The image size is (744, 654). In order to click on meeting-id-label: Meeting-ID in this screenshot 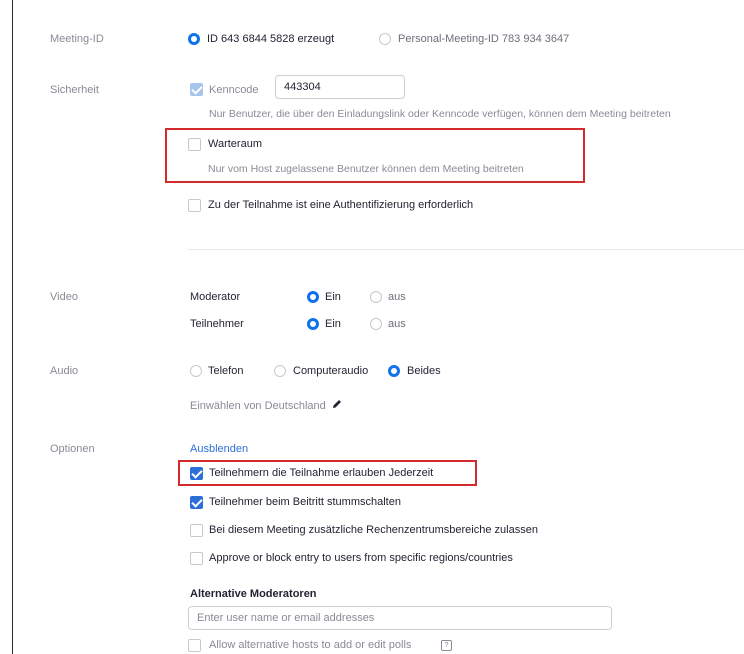, I will do `click(77, 39)`.